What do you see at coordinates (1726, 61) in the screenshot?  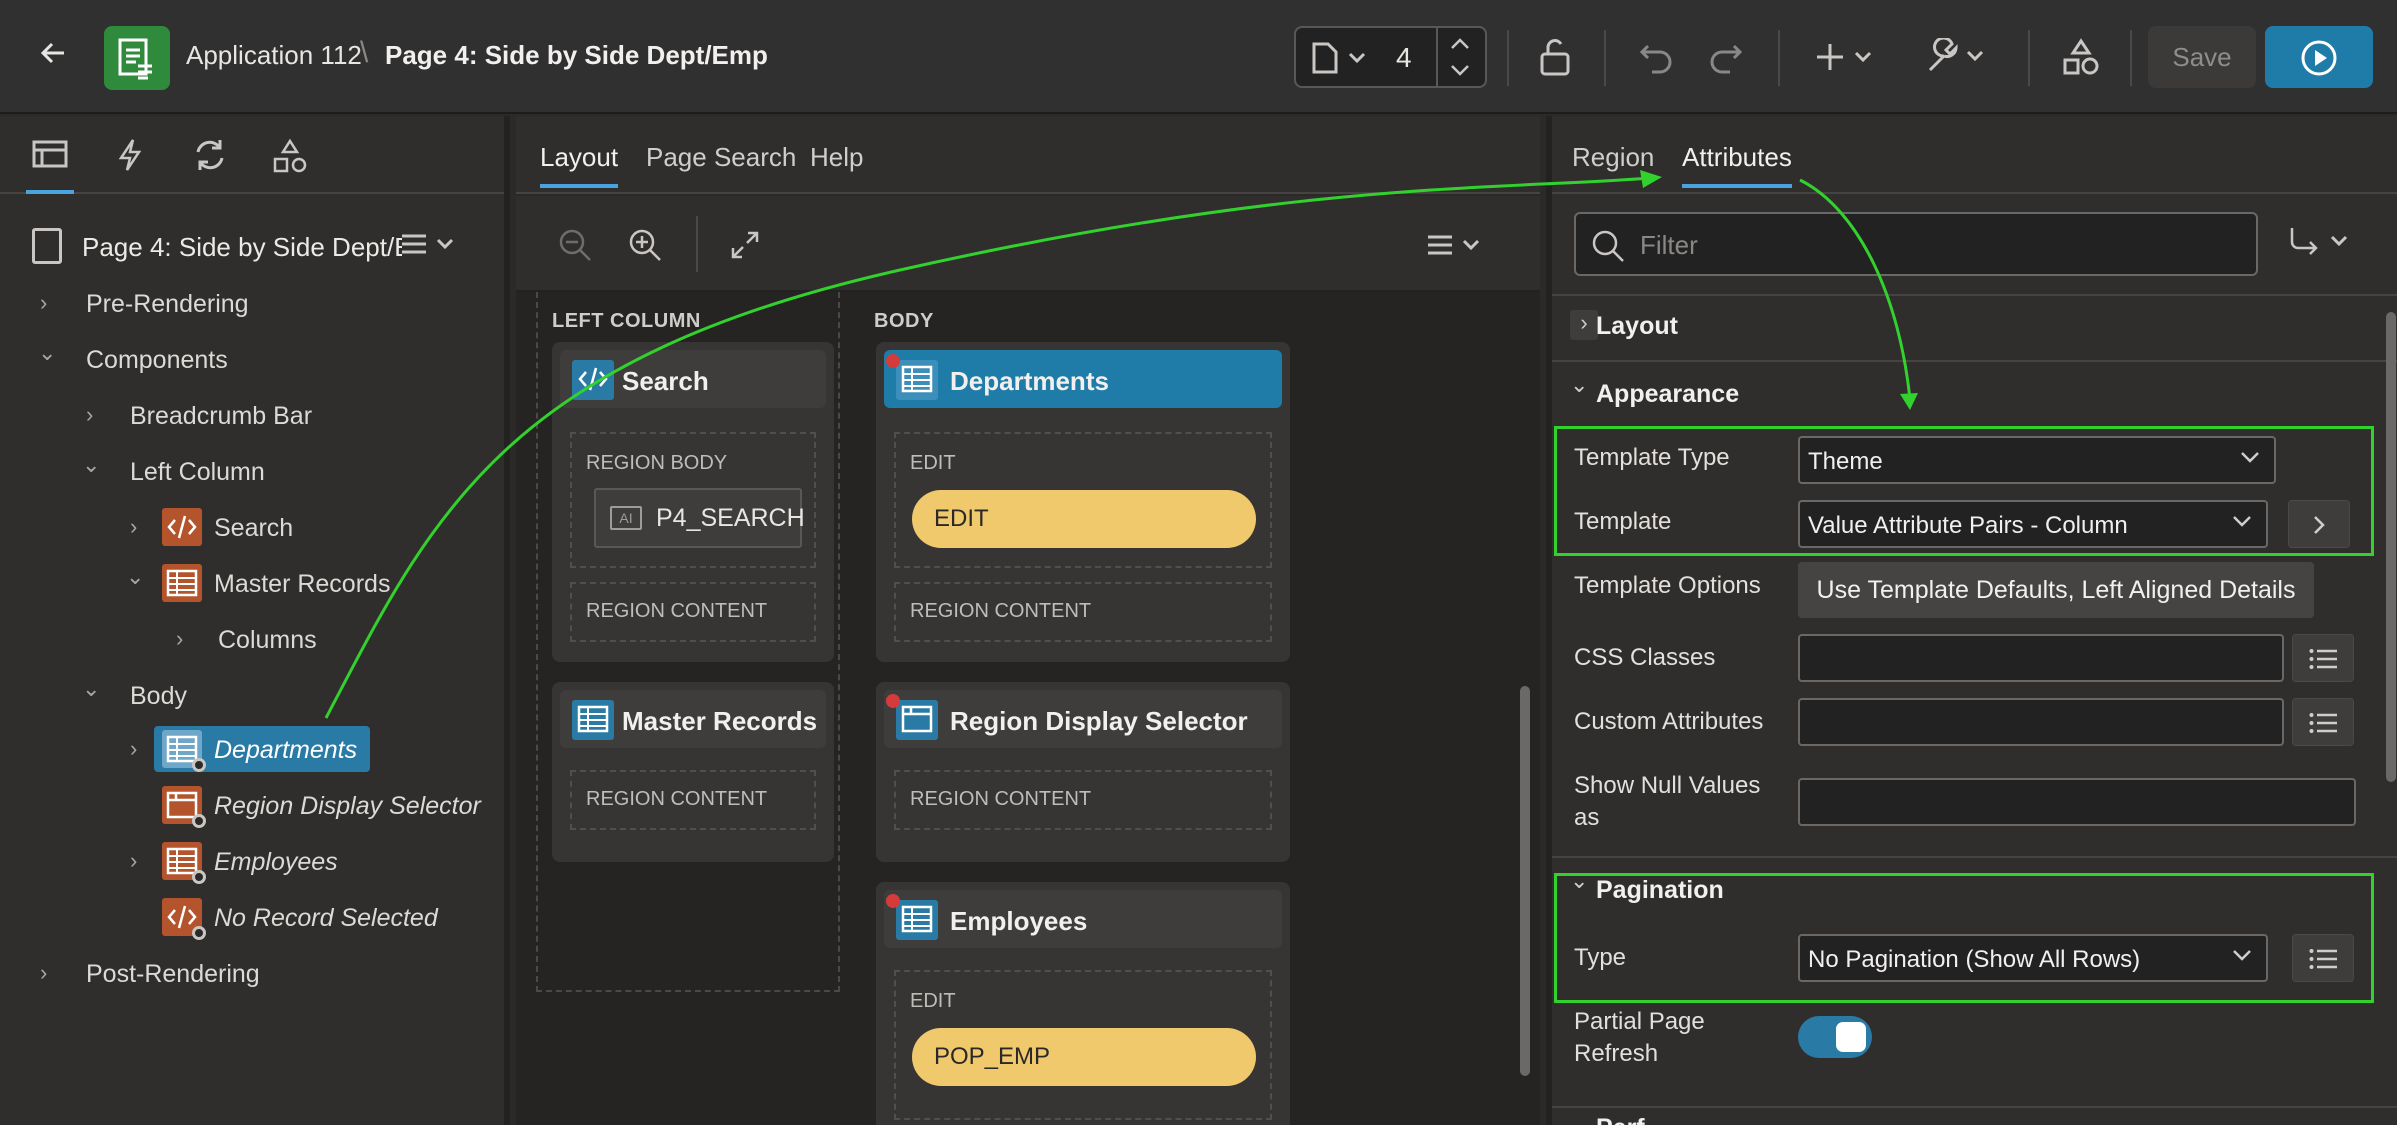 I see `redo-icon` at bounding box center [1726, 61].